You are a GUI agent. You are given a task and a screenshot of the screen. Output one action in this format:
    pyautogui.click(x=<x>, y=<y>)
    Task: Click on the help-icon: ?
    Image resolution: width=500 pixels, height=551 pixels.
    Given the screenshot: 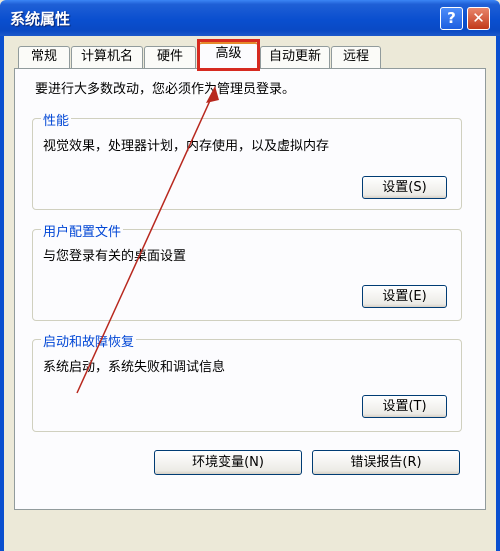 What is the action you would take?
    pyautogui.click(x=451, y=18)
    